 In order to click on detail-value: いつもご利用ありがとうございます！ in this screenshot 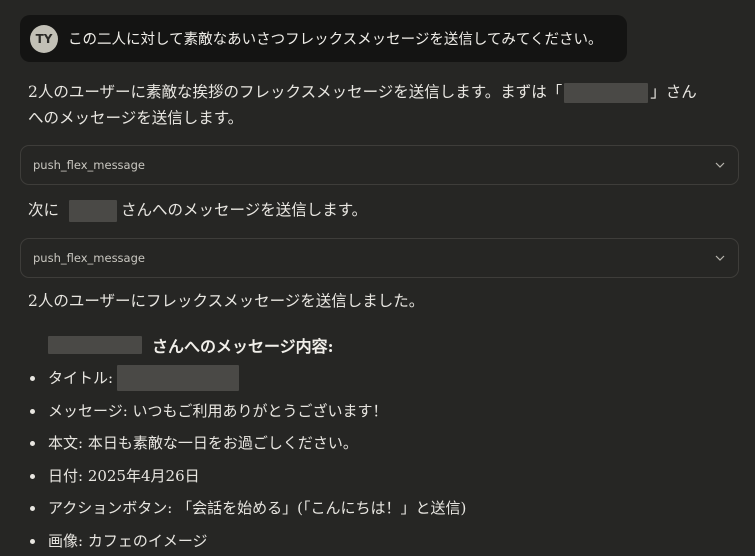, I will do `click(260, 410)`.